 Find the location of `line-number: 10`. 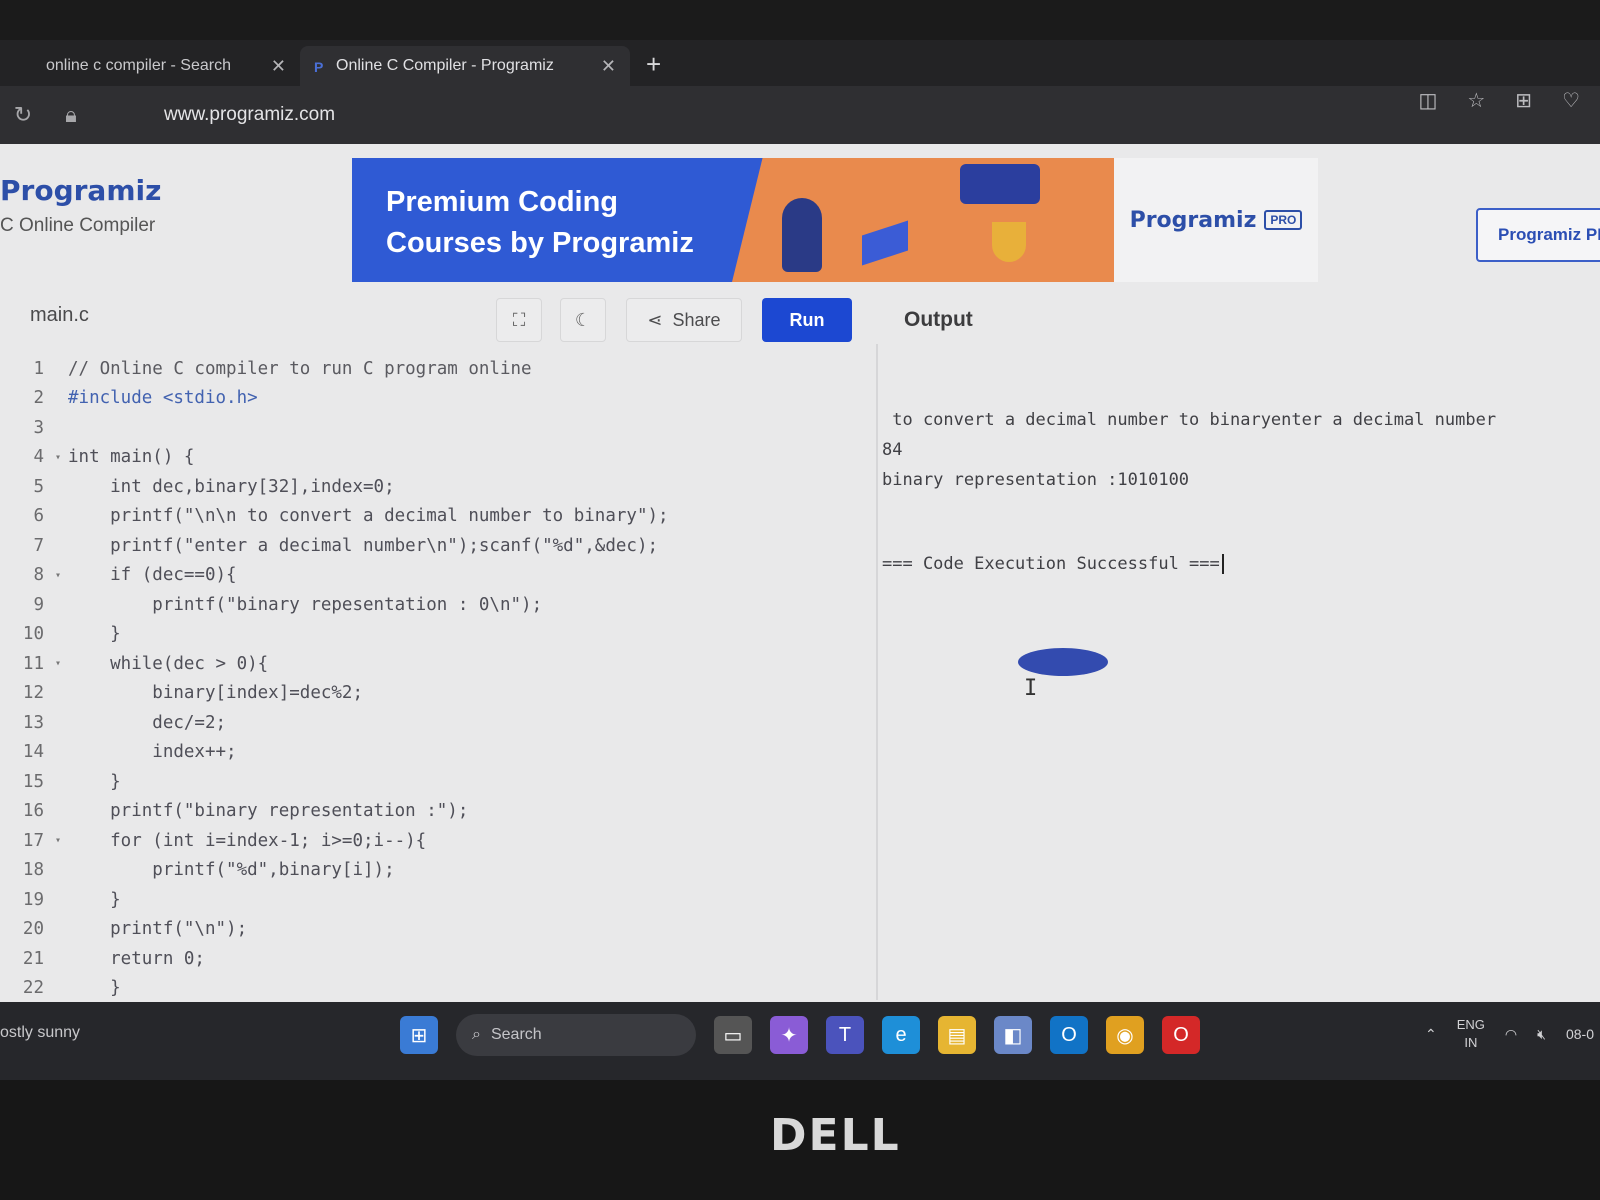

line-number: 10 is located at coordinates (33, 634).